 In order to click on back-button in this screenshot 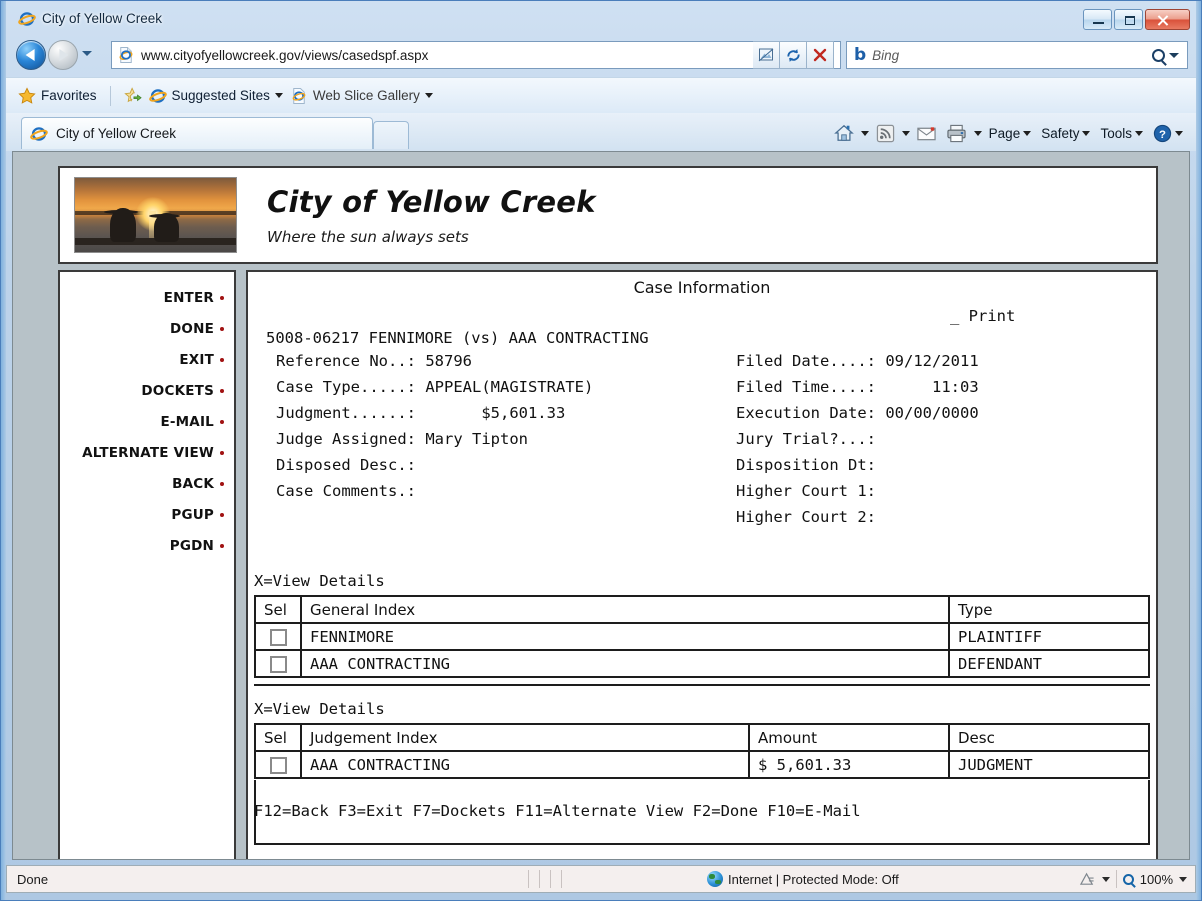, I will do `click(31, 55)`.